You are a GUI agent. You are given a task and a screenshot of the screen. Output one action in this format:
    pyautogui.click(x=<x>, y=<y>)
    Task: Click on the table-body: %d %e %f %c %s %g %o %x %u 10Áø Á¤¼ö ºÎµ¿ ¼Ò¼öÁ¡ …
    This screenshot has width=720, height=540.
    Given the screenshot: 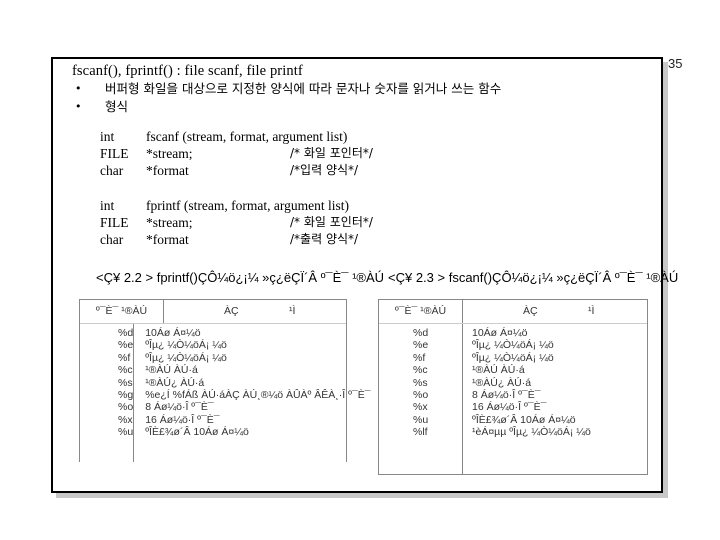 What is the action you would take?
    pyautogui.click(x=225, y=393)
    